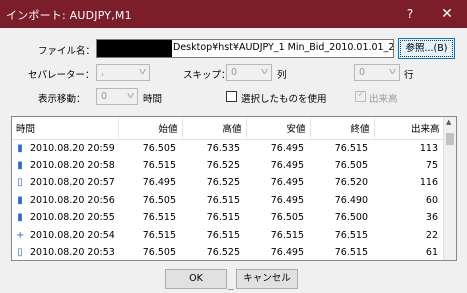 Image resolution: width=467 pixels, height=293 pixels. Describe the element at coordinates (72, 148) in the screenshot. I see `time-cell: 2010.08.20 20:59` at that location.